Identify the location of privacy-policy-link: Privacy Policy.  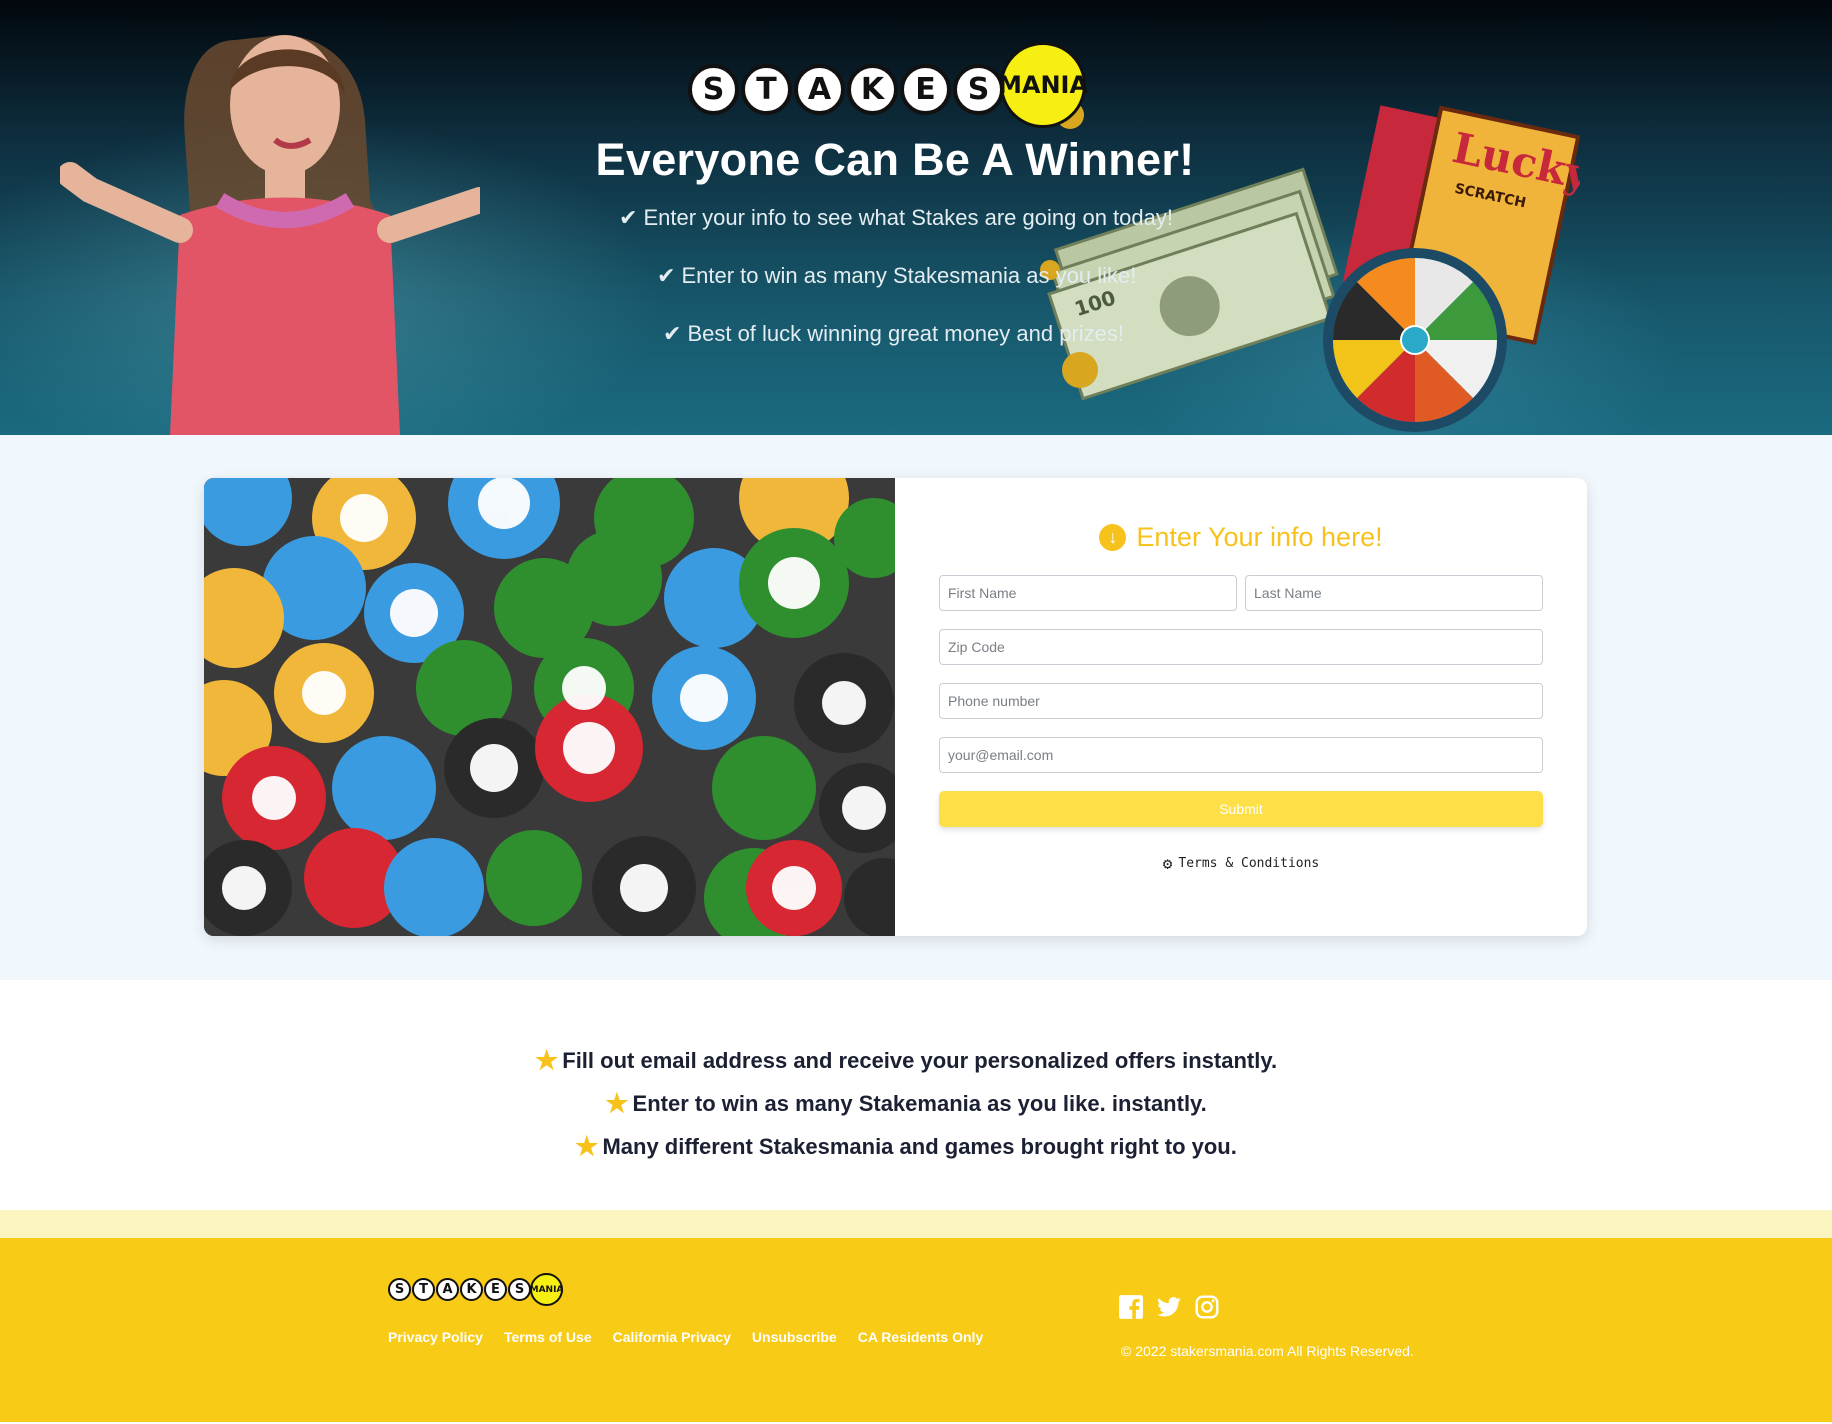
(435, 1337).